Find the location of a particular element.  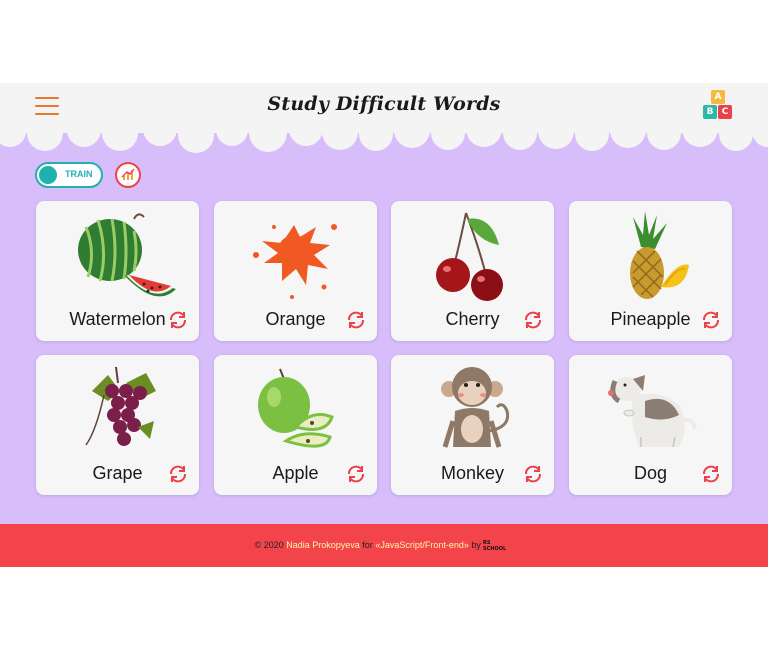

grape-icon is located at coordinates (120, 406).